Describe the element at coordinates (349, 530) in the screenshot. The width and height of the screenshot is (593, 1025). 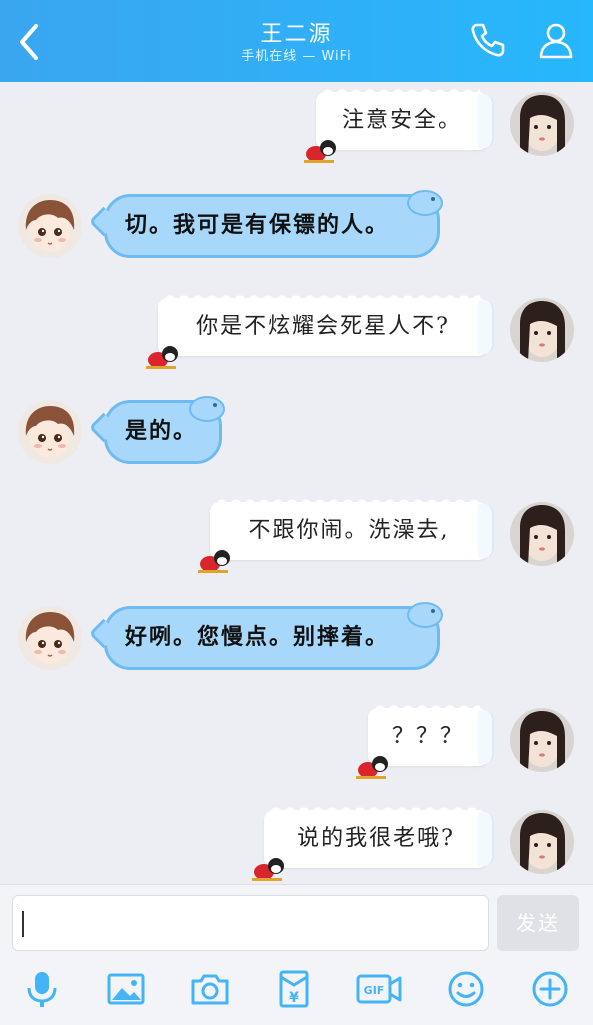
I see `message-text: 不跟你闹。洗澡去,` at that location.